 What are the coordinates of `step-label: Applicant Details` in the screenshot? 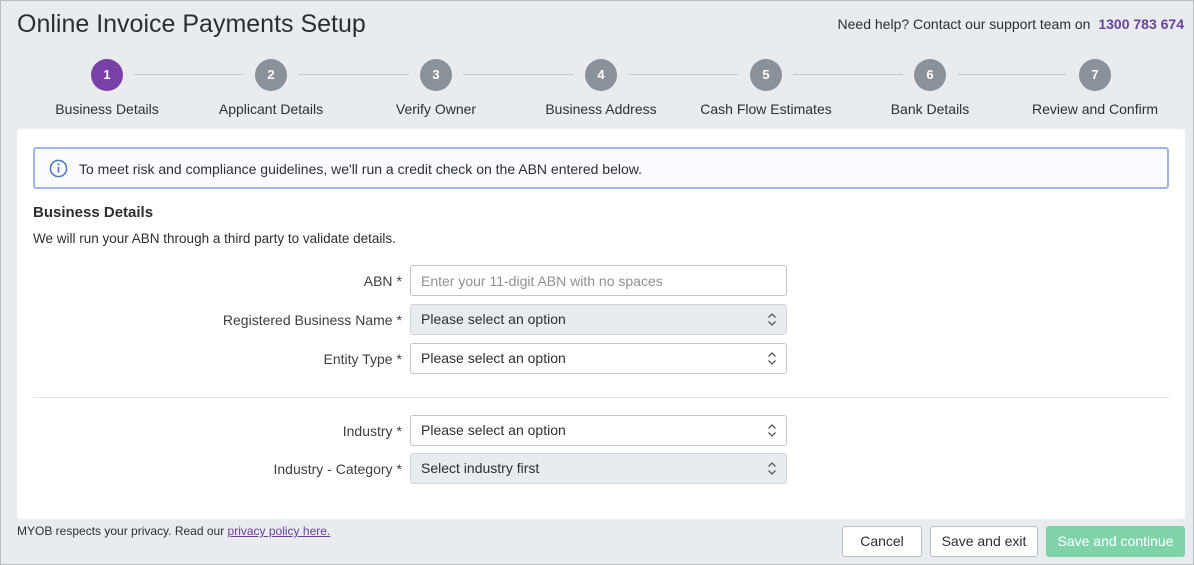 It's located at (271, 109).